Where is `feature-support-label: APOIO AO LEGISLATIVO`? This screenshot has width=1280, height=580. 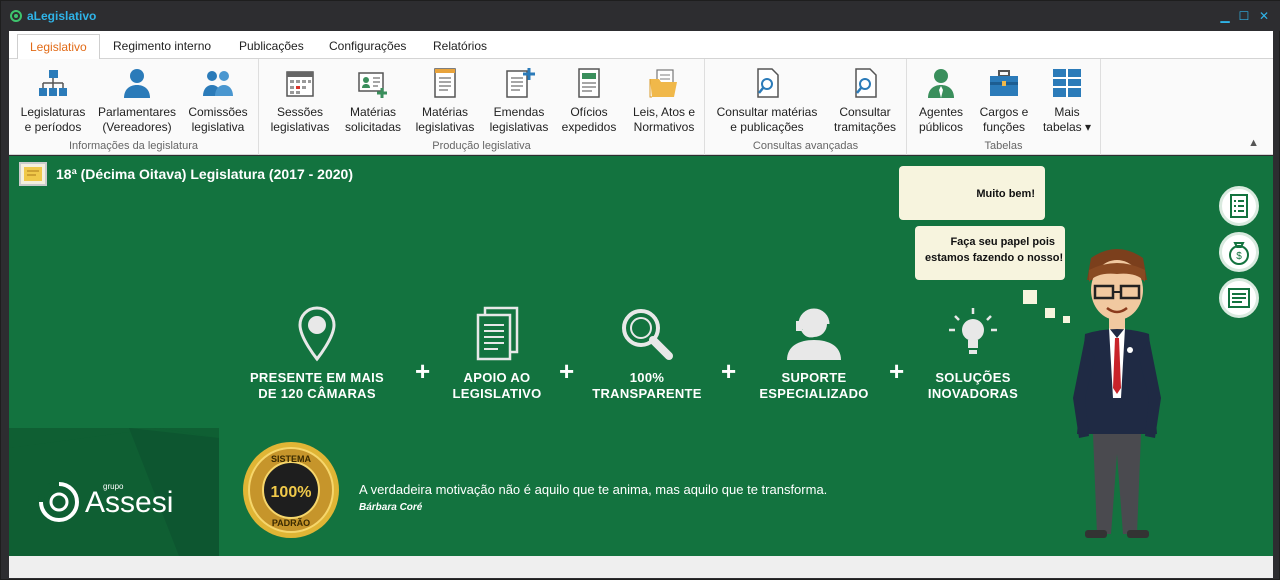 feature-support-label: APOIO AO LEGISLATIVO is located at coordinates (497, 385).